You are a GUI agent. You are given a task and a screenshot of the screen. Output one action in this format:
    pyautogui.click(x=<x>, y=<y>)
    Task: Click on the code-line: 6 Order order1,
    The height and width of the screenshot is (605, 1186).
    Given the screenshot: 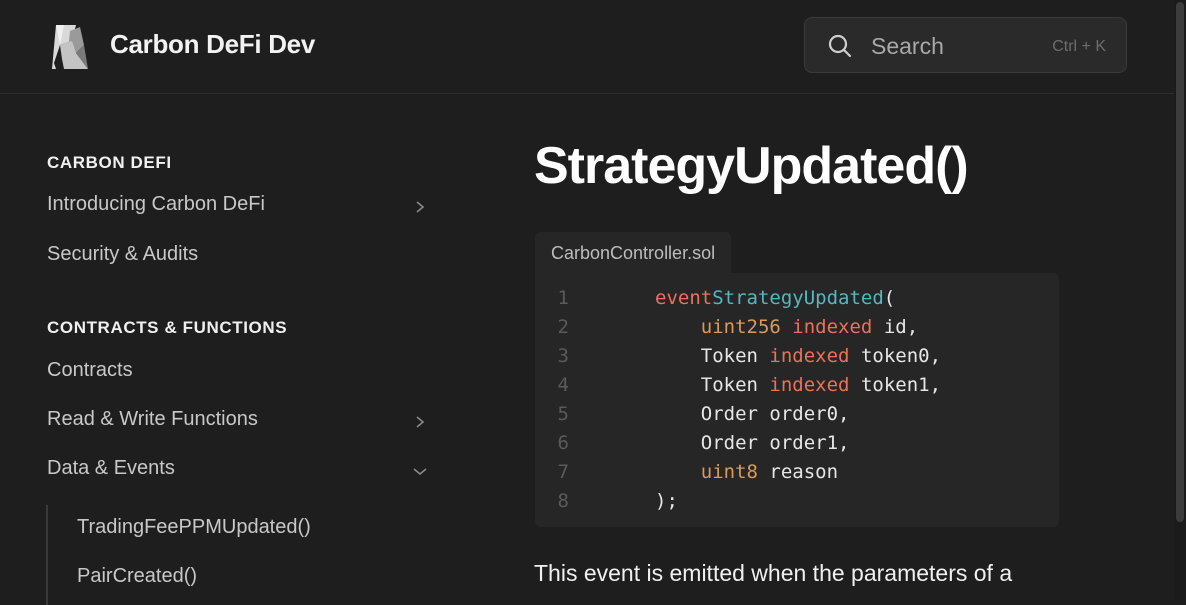 What is the action you would take?
    pyautogui.click(x=692, y=443)
    